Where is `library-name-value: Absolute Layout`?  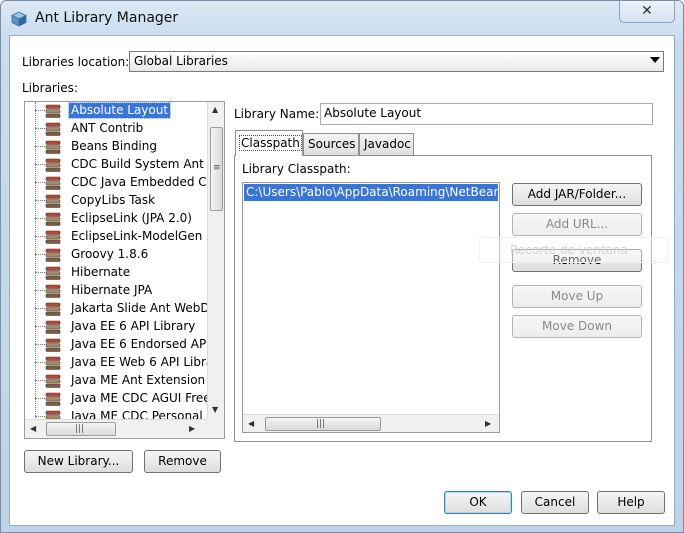 library-name-value: Absolute Layout is located at coordinates (373, 113).